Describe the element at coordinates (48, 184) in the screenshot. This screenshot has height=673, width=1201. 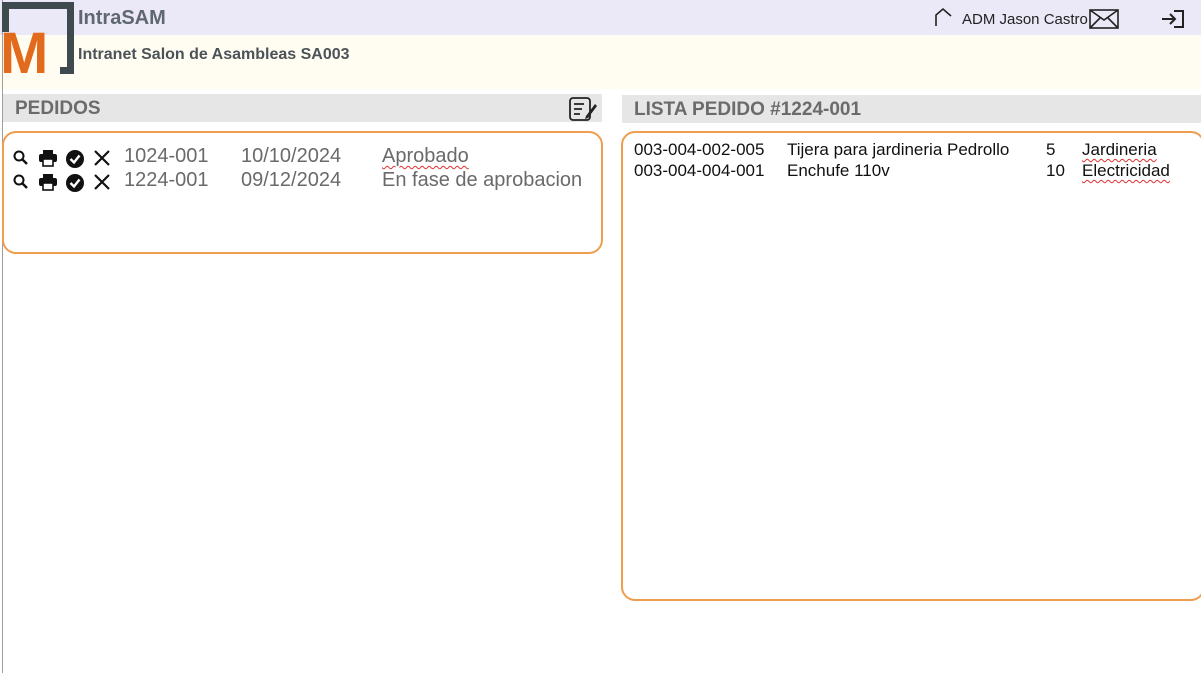
I see `print-icon` at that location.